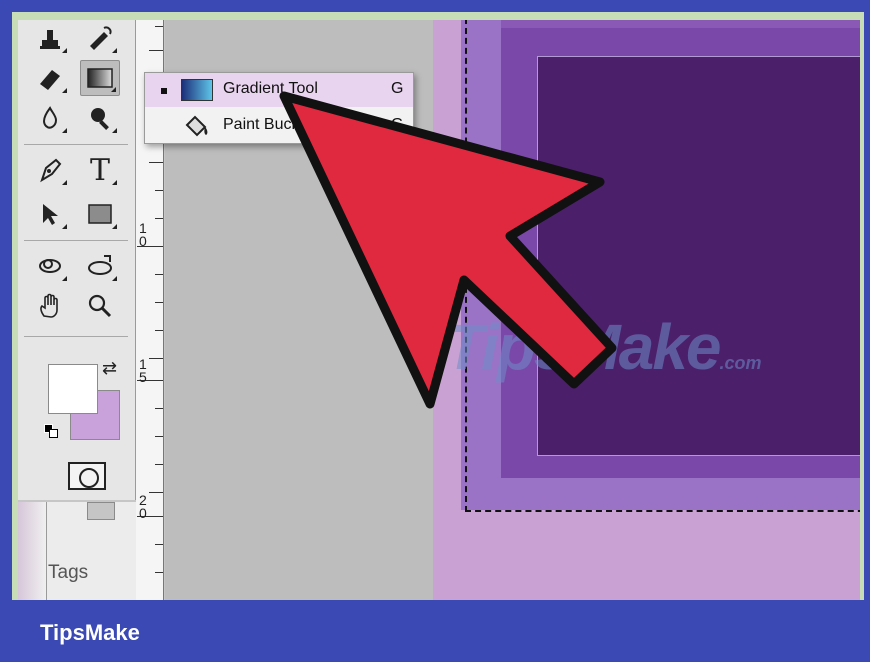  Describe the element at coordinates (100, 38) in the screenshot. I see `history-brush-icon` at that location.